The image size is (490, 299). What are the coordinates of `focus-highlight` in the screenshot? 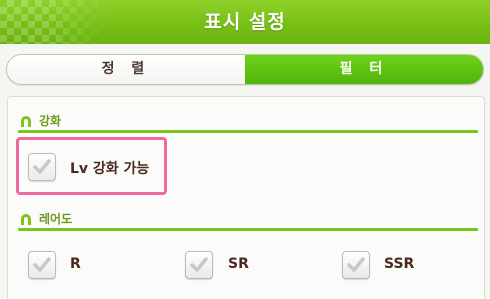 It's located at (91, 166).